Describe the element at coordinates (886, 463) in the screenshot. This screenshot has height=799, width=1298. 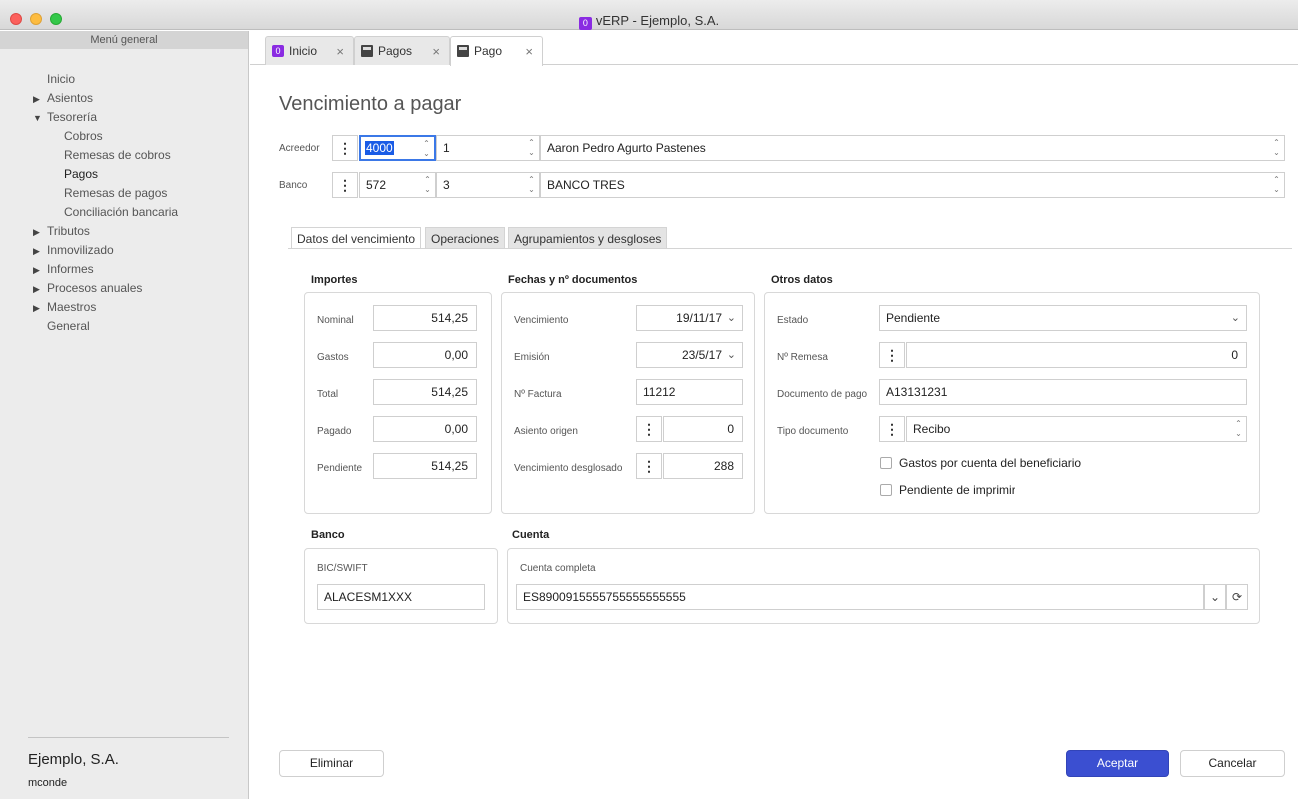
I see `gastos-beneficiario-checkbox` at that location.